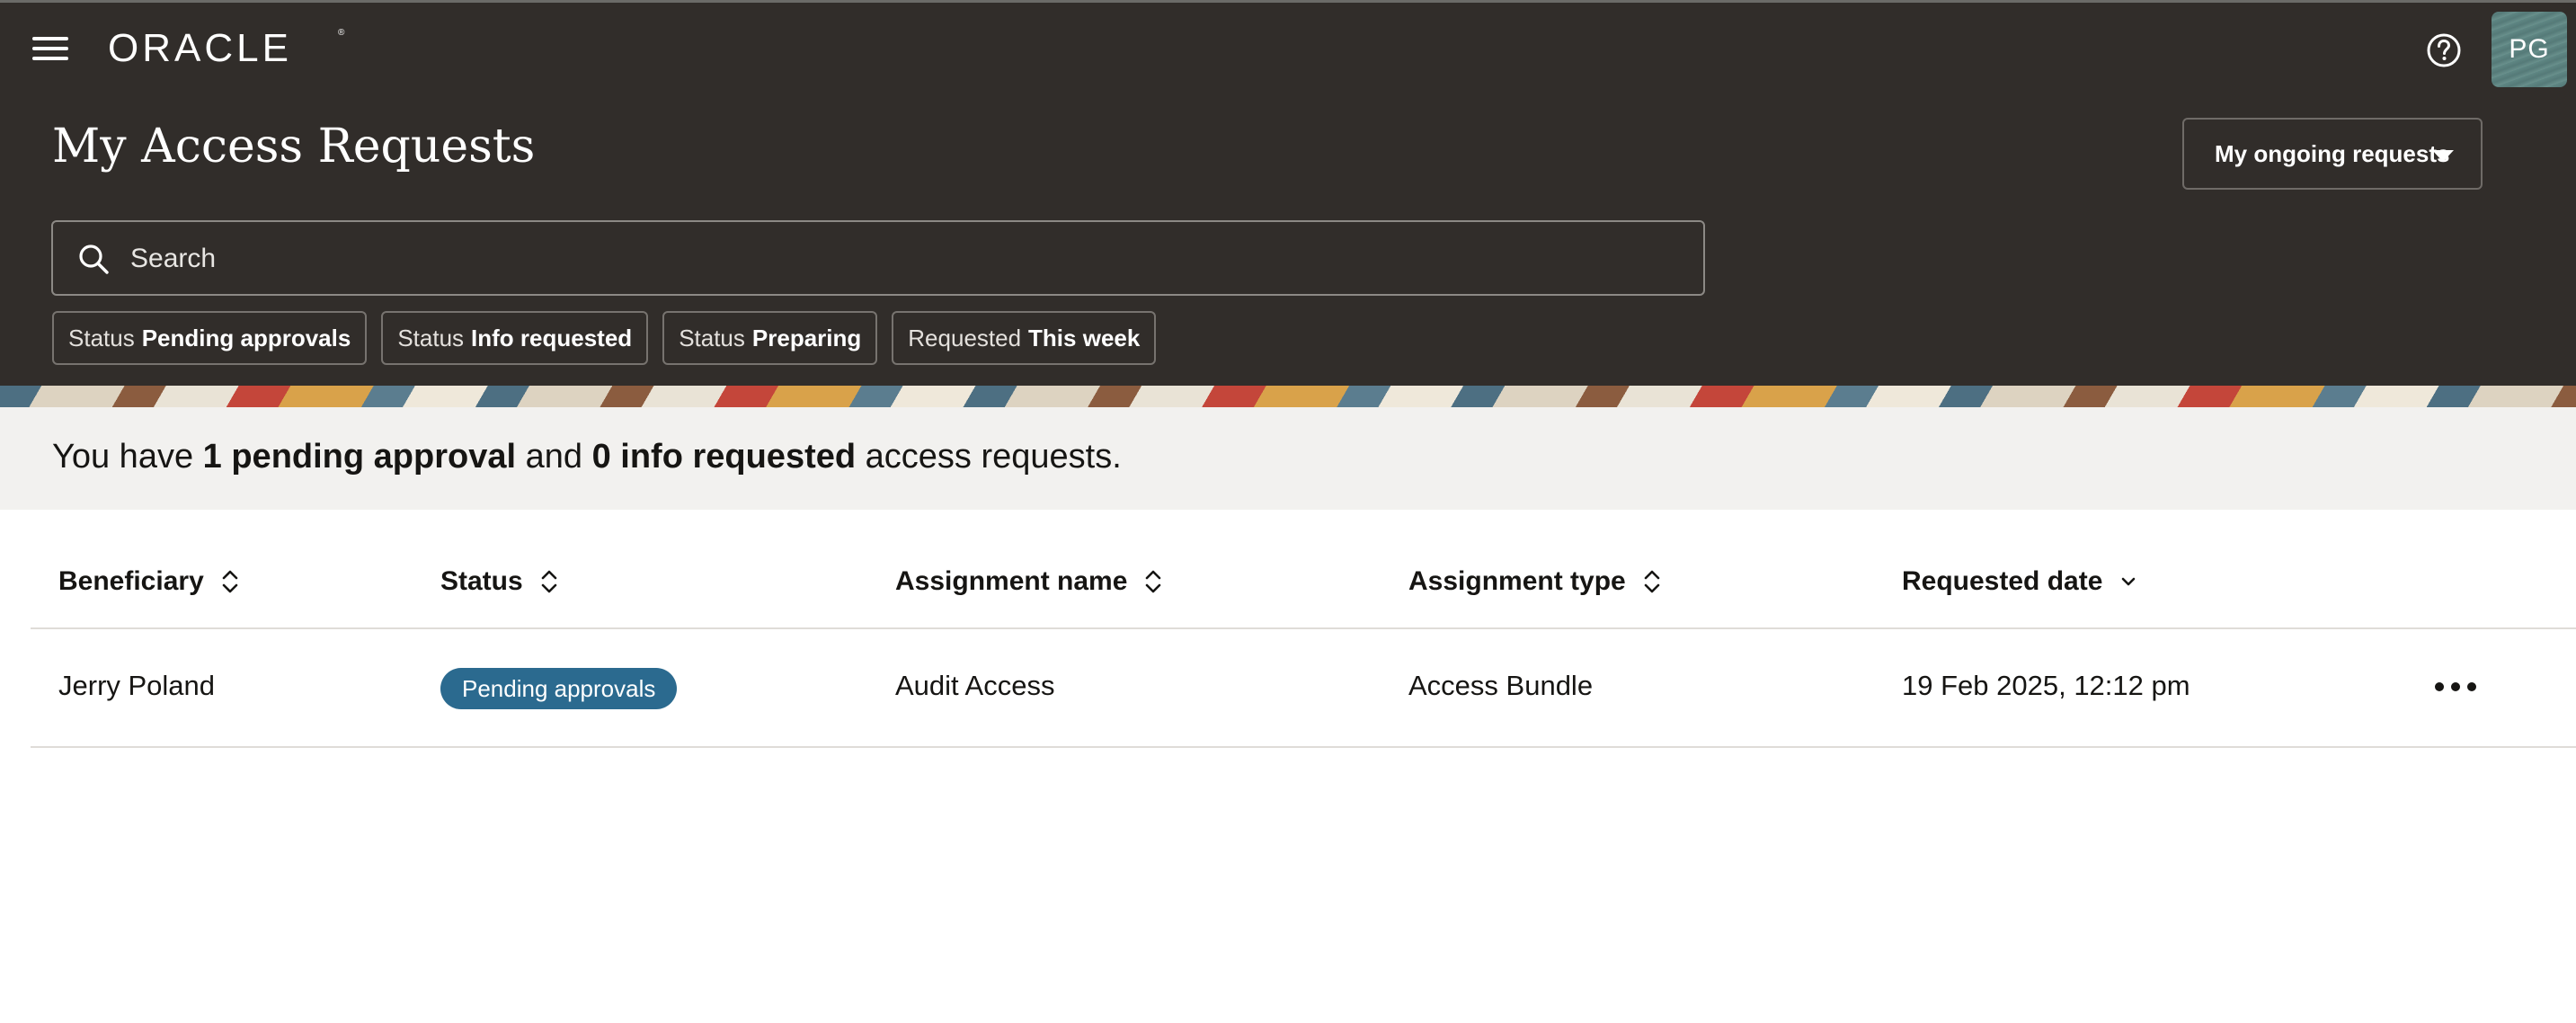 This screenshot has height=1023, width=2576. What do you see at coordinates (1024, 338) in the screenshot?
I see `filter-chip-requested-week: Requested This week` at bounding box center [1024, 338].